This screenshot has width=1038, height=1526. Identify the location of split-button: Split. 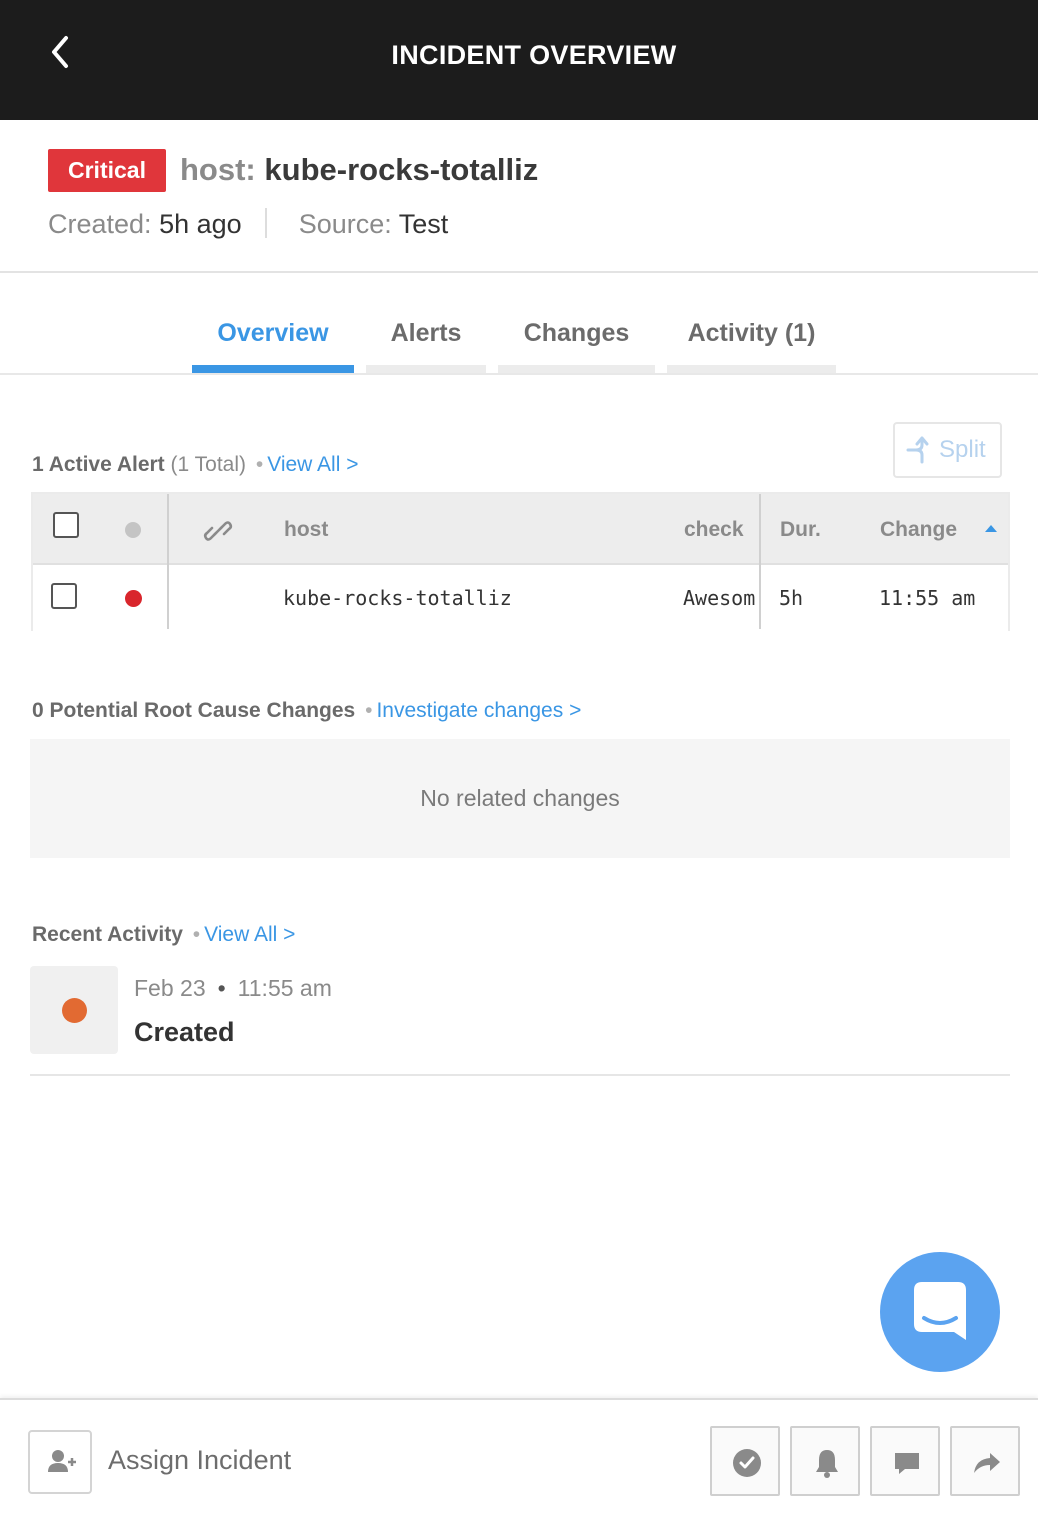
(947, 450).